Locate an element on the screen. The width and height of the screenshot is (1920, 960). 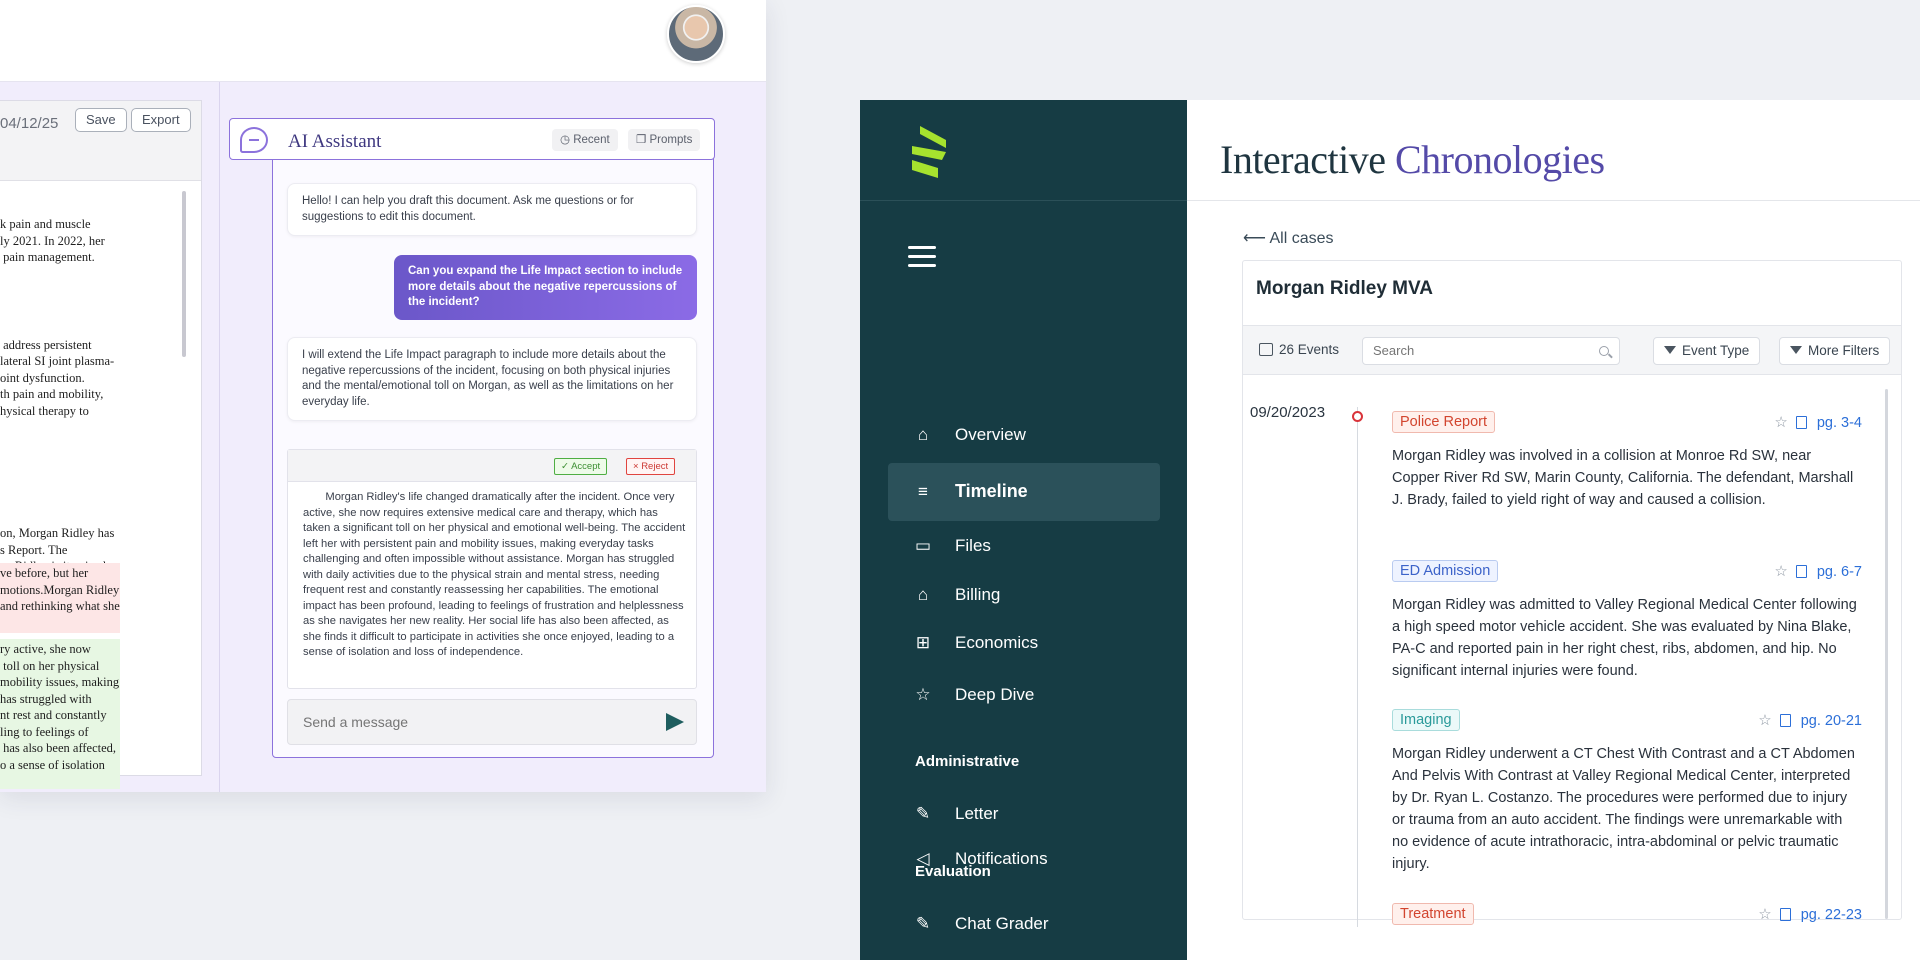
draft-actions-bar: ✓ Accept × Reject is located at coordinates (492, 466).